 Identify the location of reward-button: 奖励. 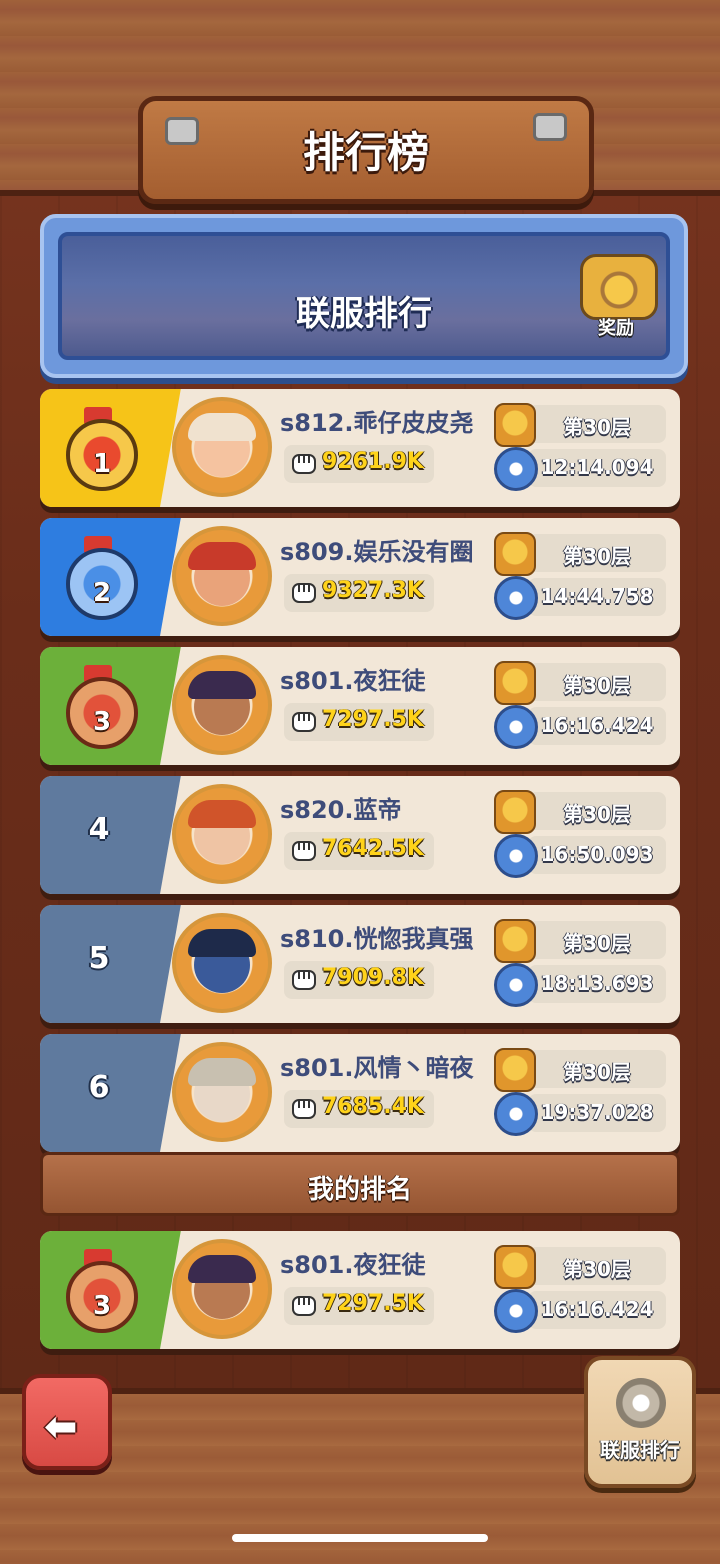
(616, 296).